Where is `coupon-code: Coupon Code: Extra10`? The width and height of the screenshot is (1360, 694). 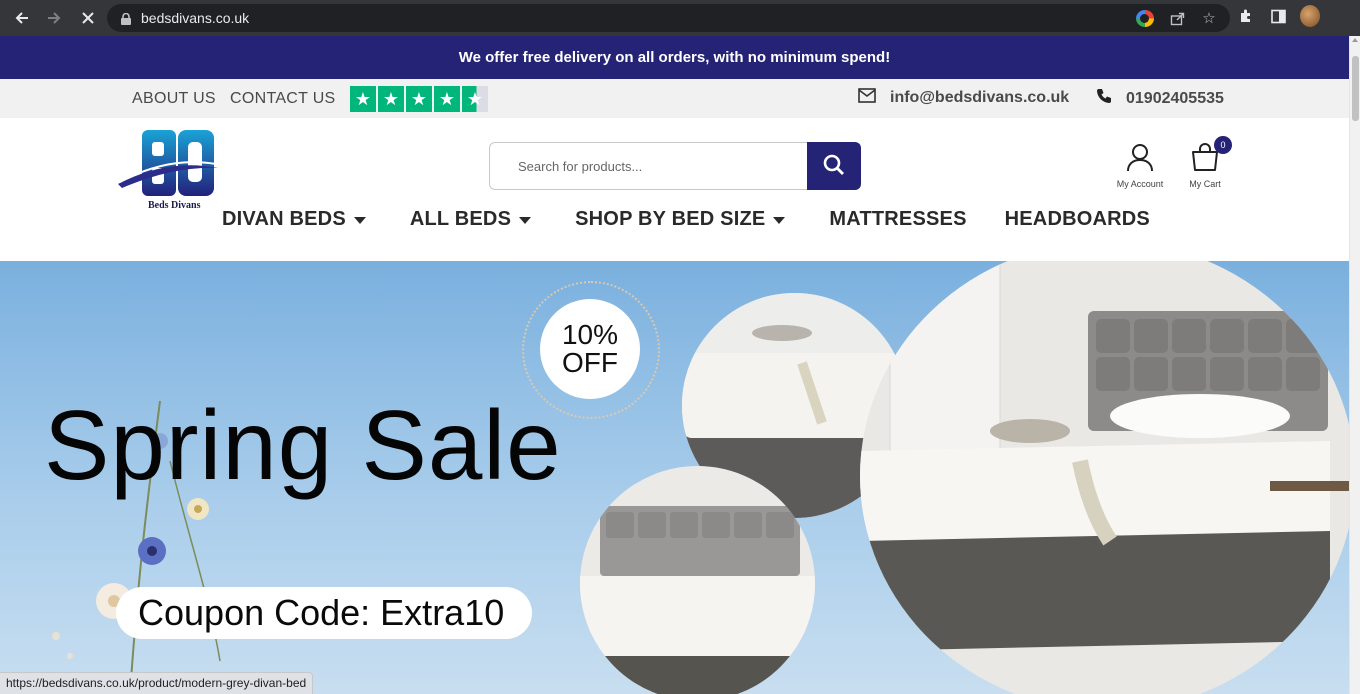 coupon-code: Coupon Code: Extra10 is located at coordinates (324, 613).